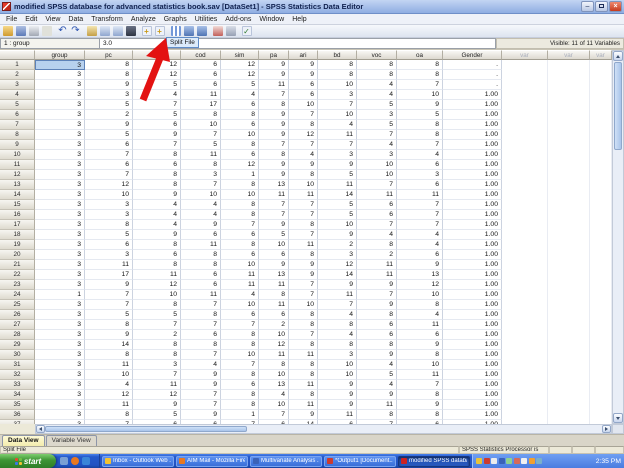 The height and width of the screenshot is (468, 624). I want to click on goto-chart-button, so click(91, 31).